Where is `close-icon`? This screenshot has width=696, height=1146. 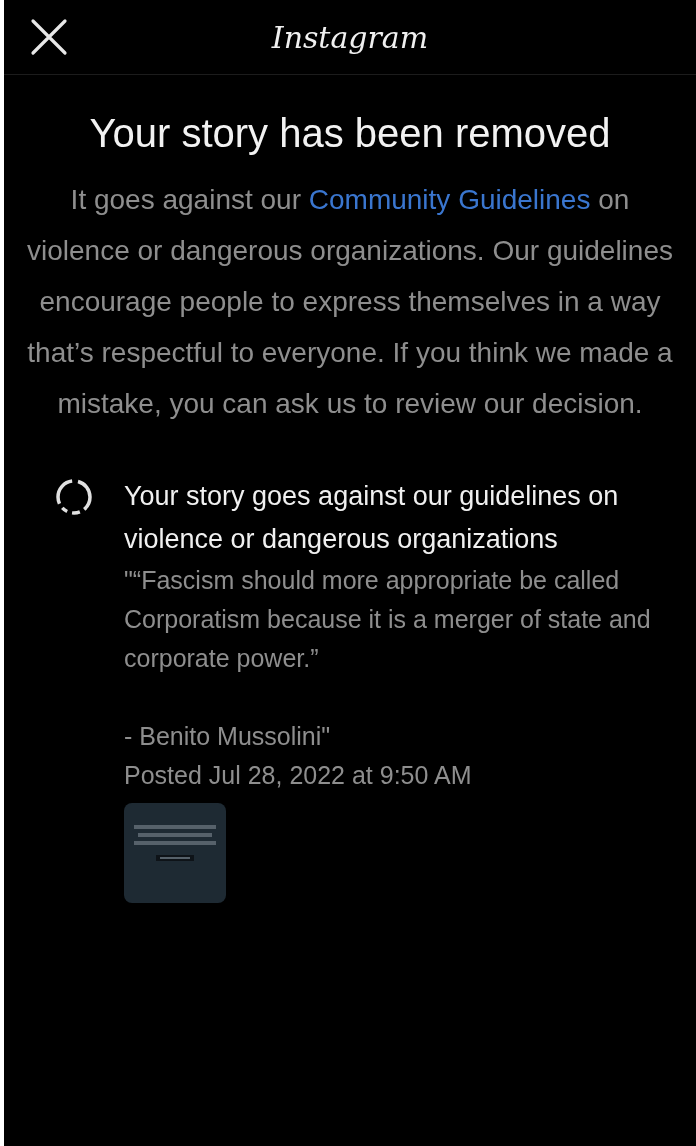 close-icon is located at coordinates (49, 37).